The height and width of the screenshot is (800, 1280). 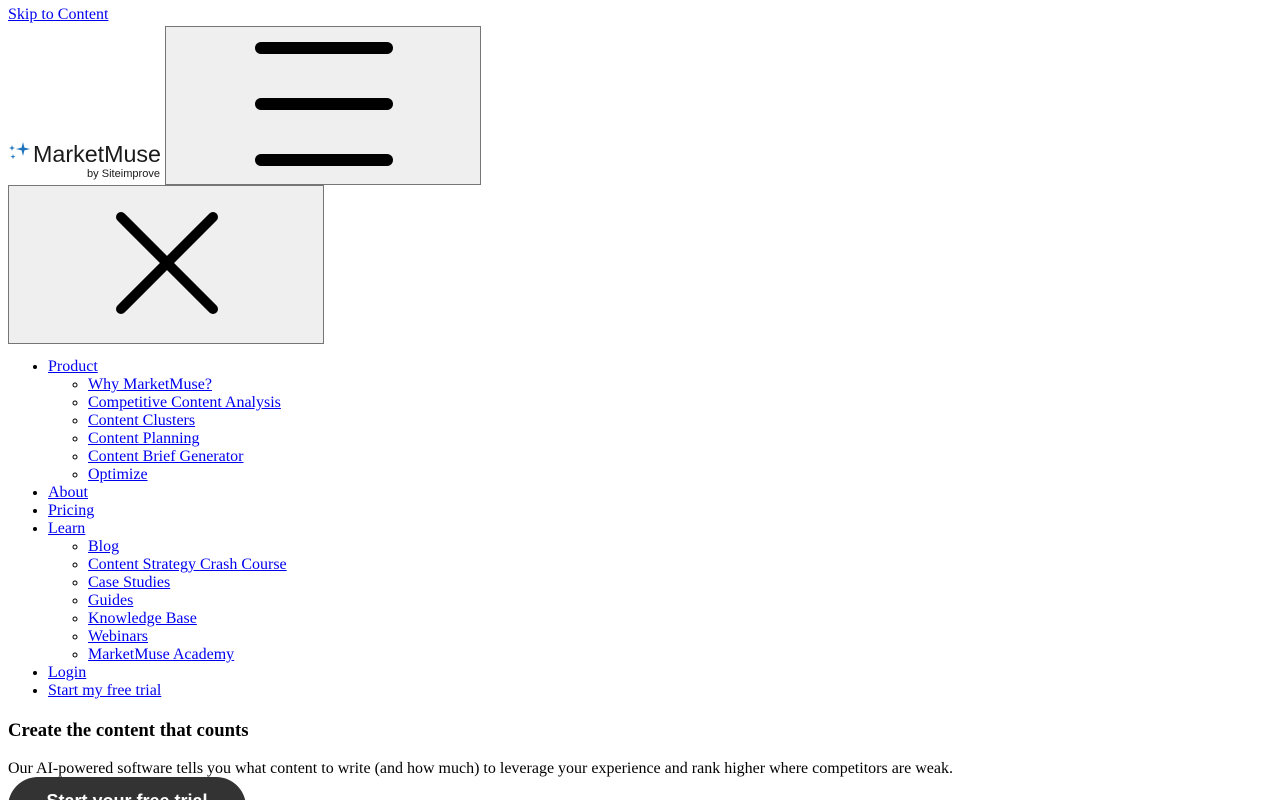 What do you see at coordinates (127, 788) in the screenshot?
I see `start-free-trial-button: Start your free trial` at bounding box center [127, 788].